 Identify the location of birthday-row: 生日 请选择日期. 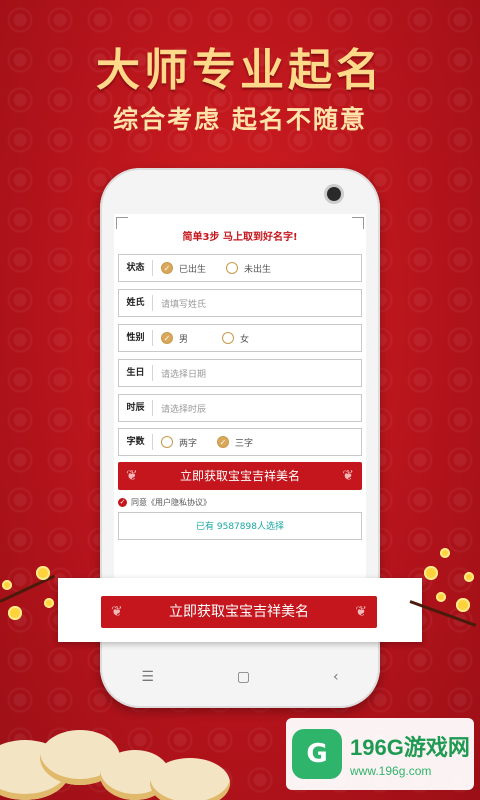
(240, 373).